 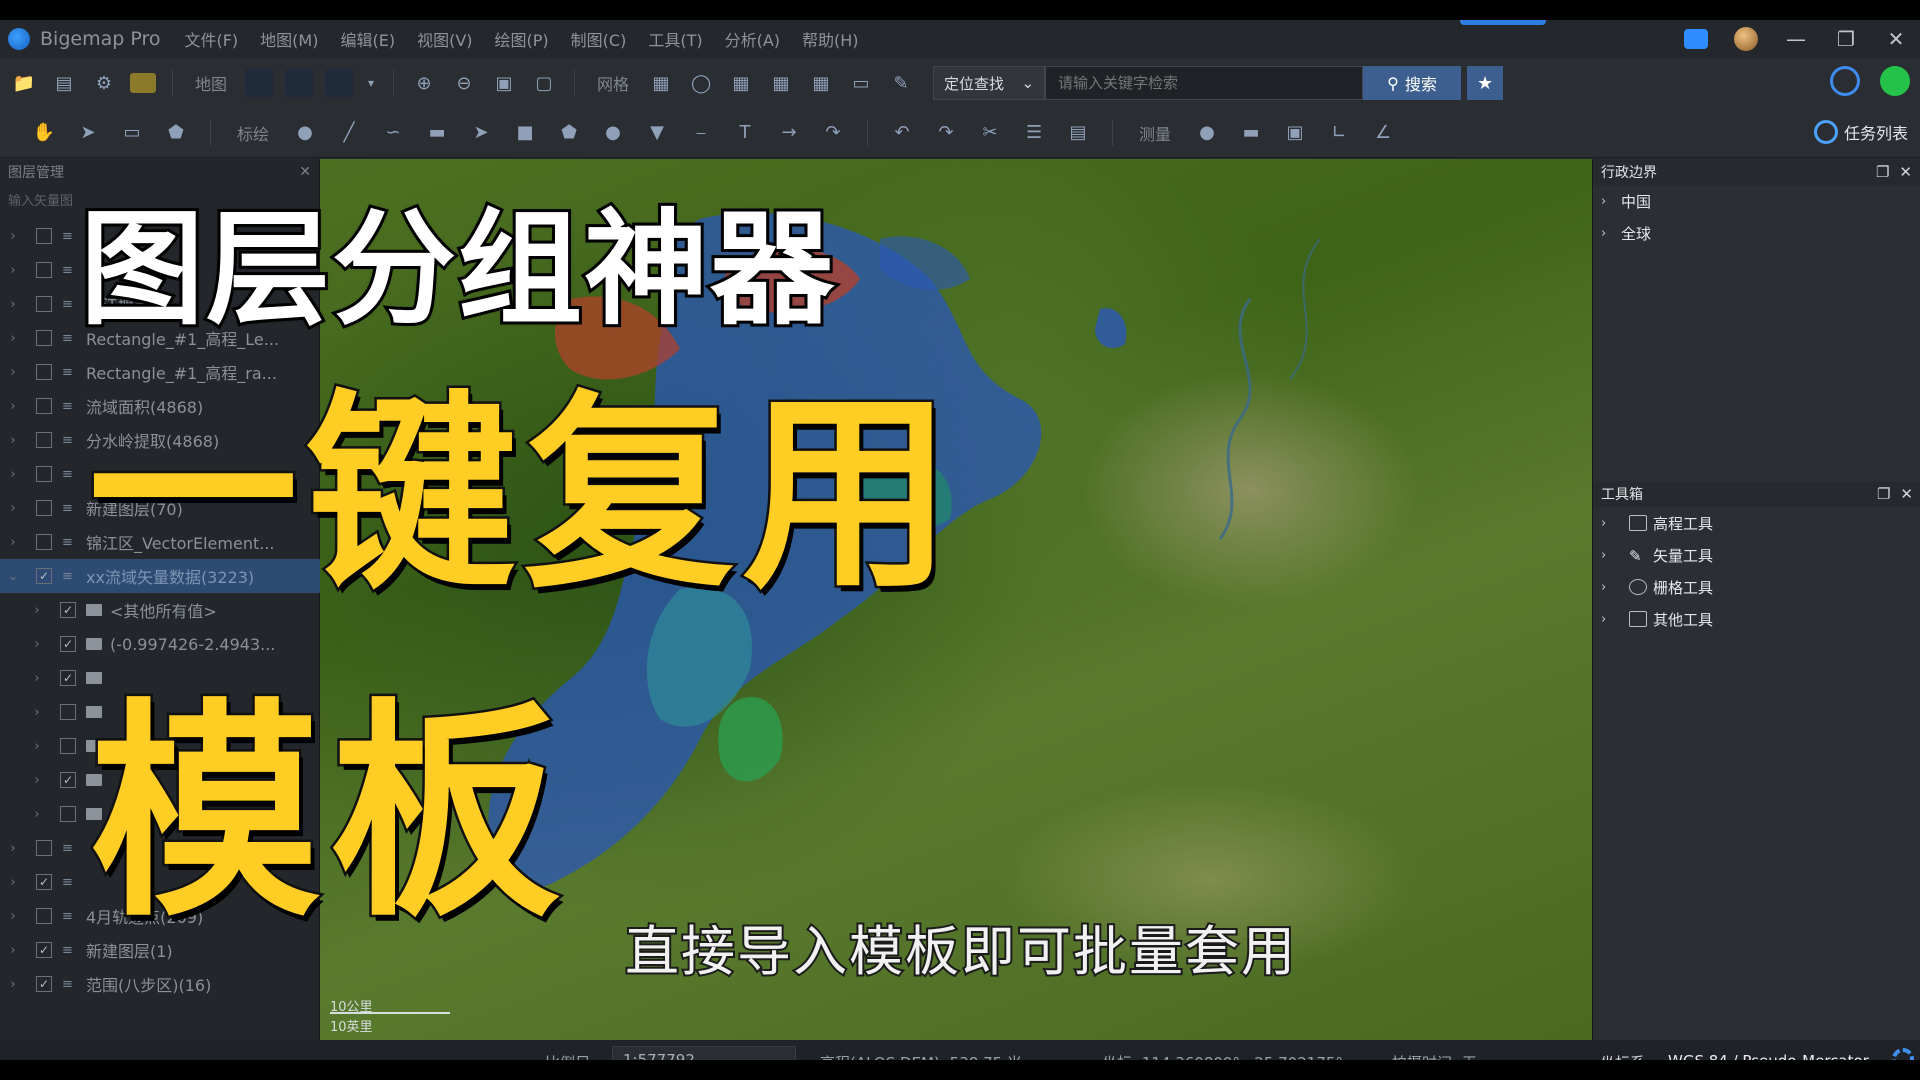 I want to click on area-measure-icon: ▣, so click(x=1295, y=133).